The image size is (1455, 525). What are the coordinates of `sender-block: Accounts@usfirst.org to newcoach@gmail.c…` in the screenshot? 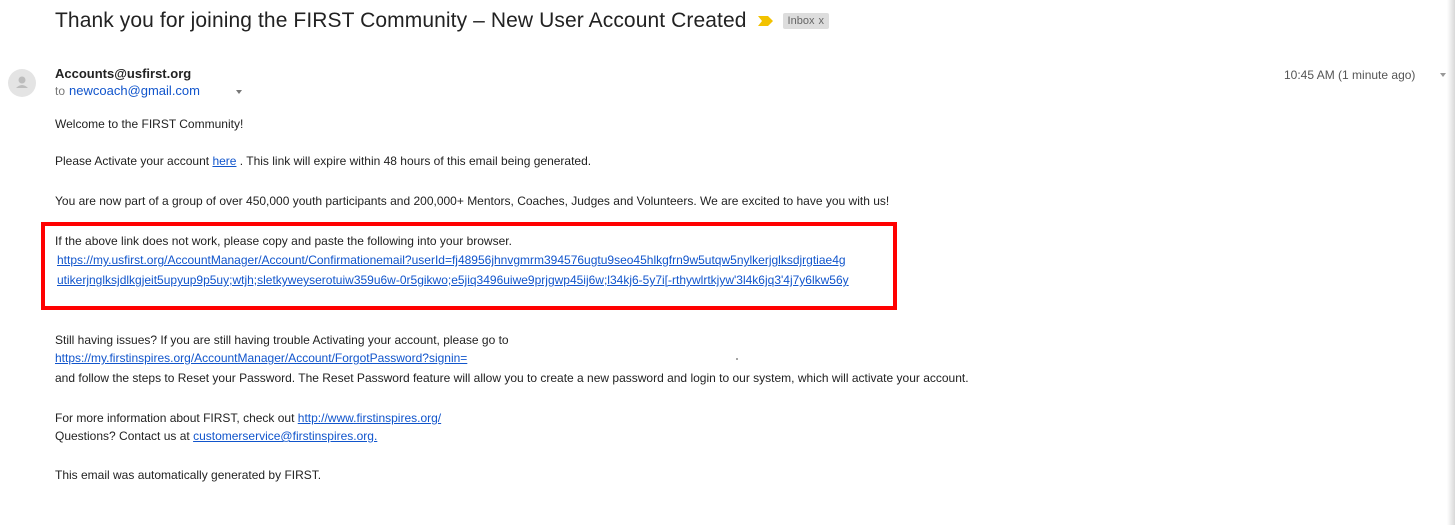 It's located at (148, 83).